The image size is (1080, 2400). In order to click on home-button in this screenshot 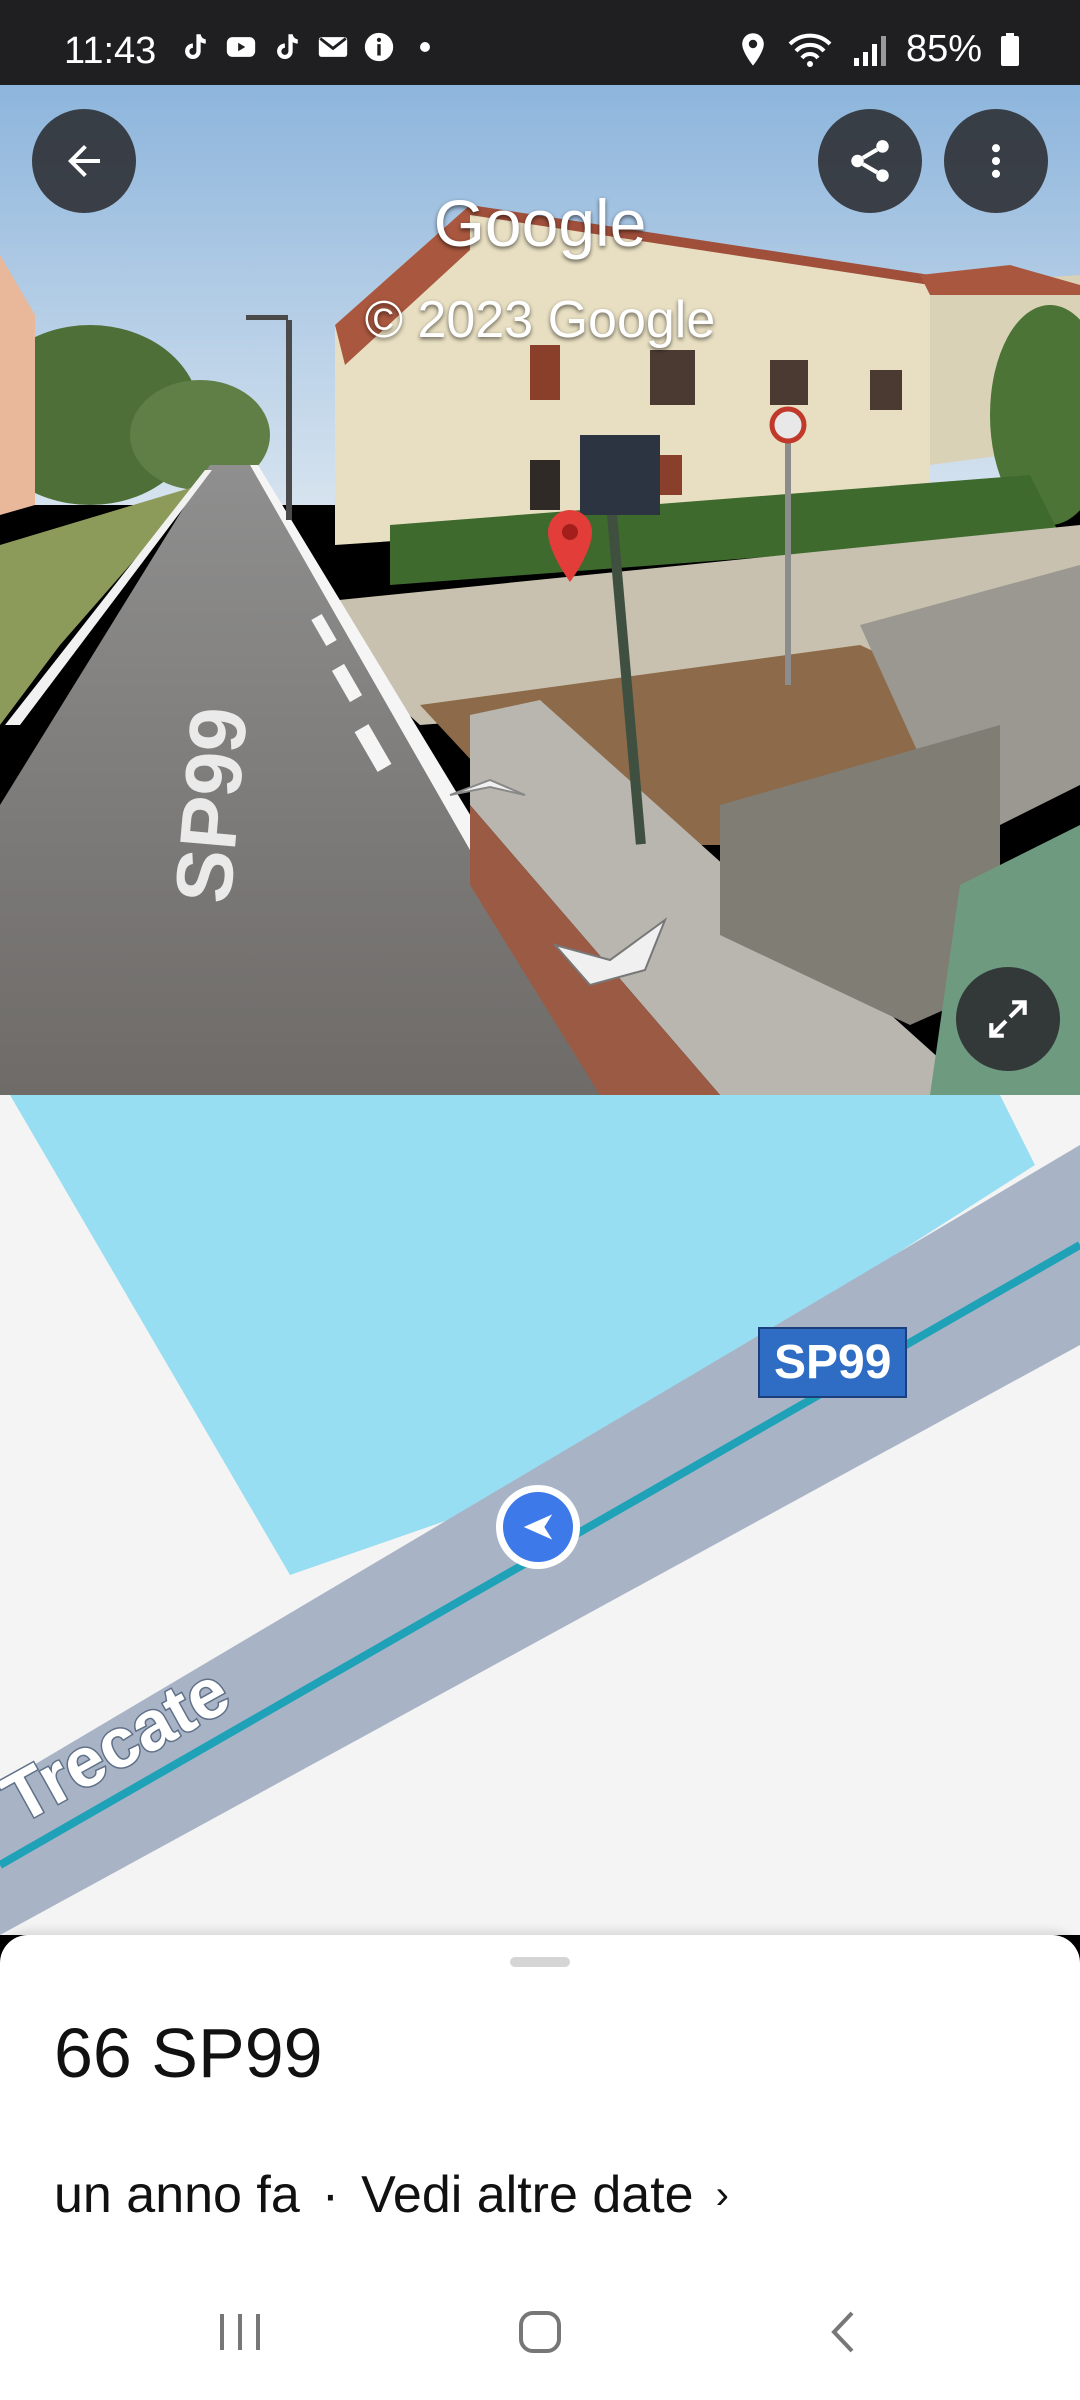, I will do `click(540, 2332)`.